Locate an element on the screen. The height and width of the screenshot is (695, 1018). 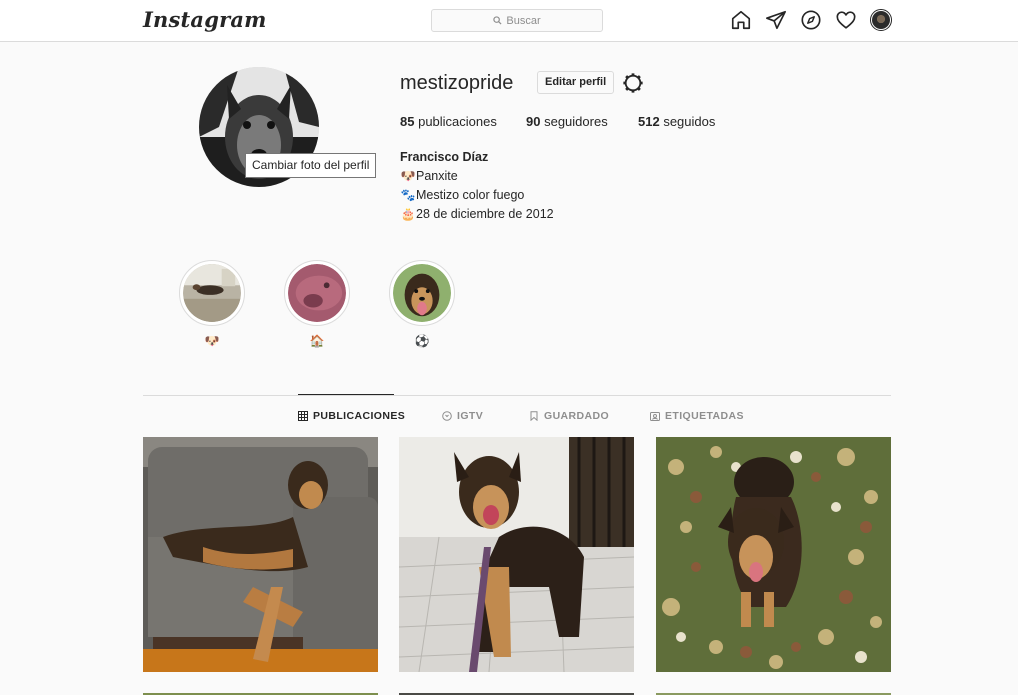
followers-count-value: 90 is located at coordinates (533, 121).